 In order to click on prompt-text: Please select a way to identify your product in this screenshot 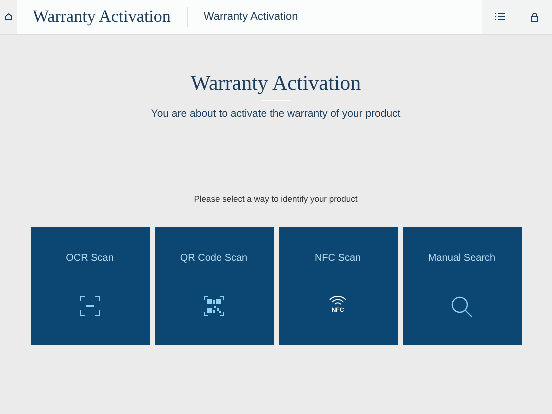, I will do `click(276, 199)`.